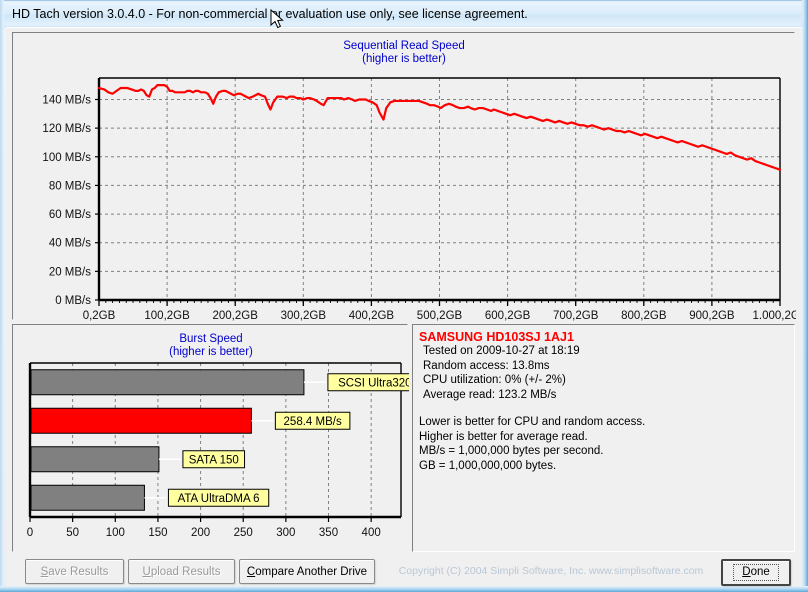 The height and width of the screenshot is (592, 808). I want to click on done-button: Done, so click(756, 572).